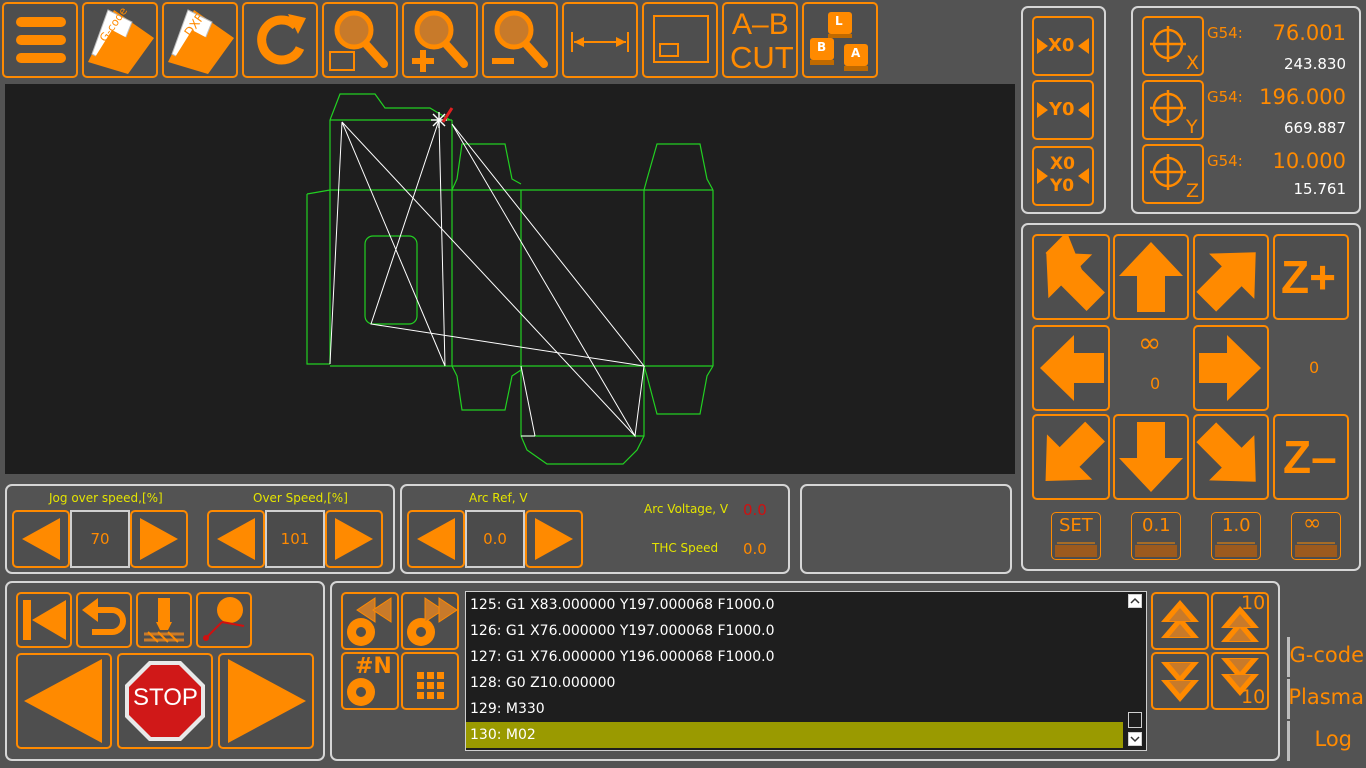  I want to click on jog-z-minus-button: Z–, so click(1311, 457).